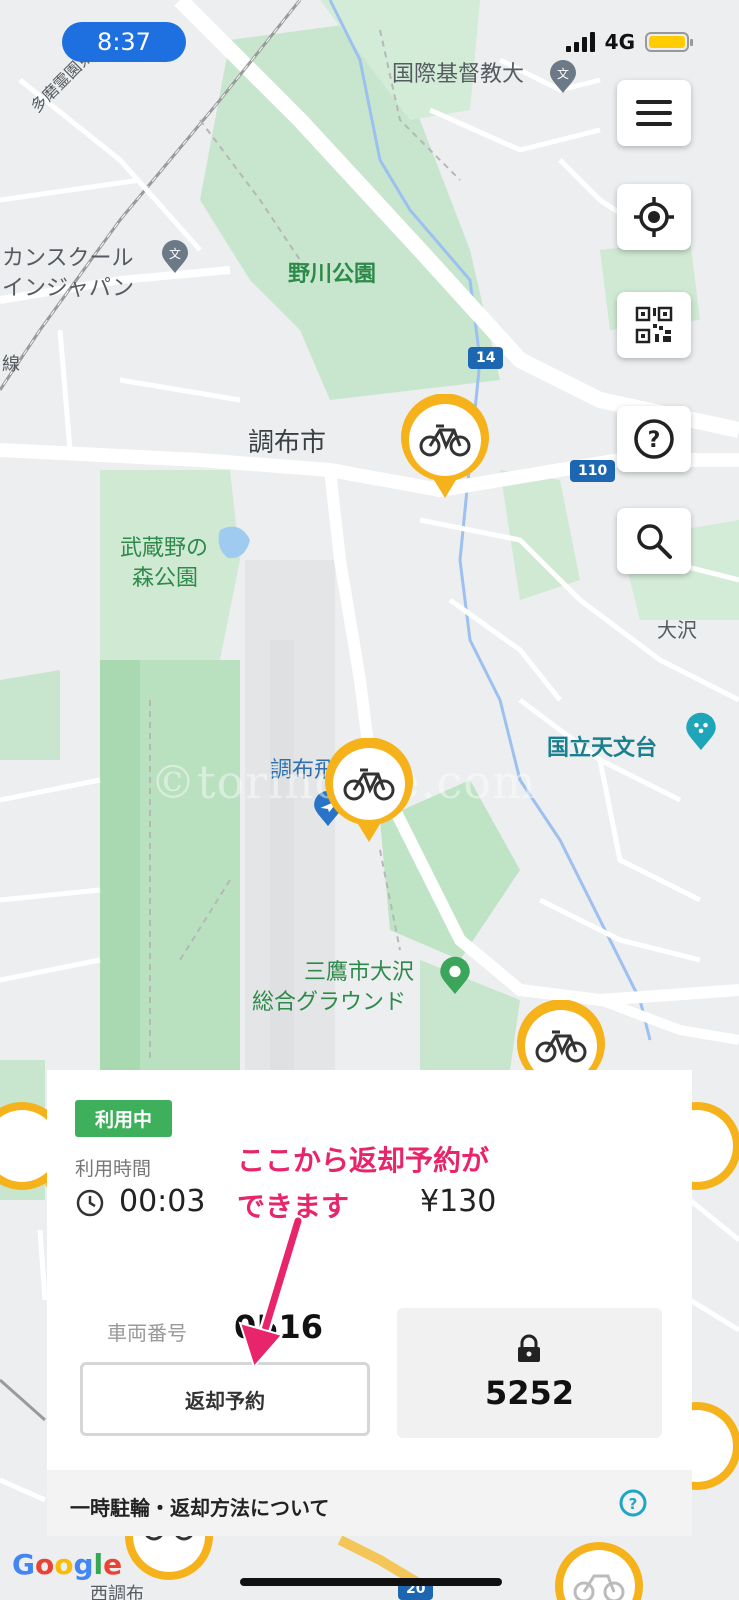 Image resolution: width=739 pixels, height=1600 pixels. What do you see at coordinates (602, 748) in the screenshot?
I see `map-label-observatory: 国立天文台` at bounding box center [602, 748].